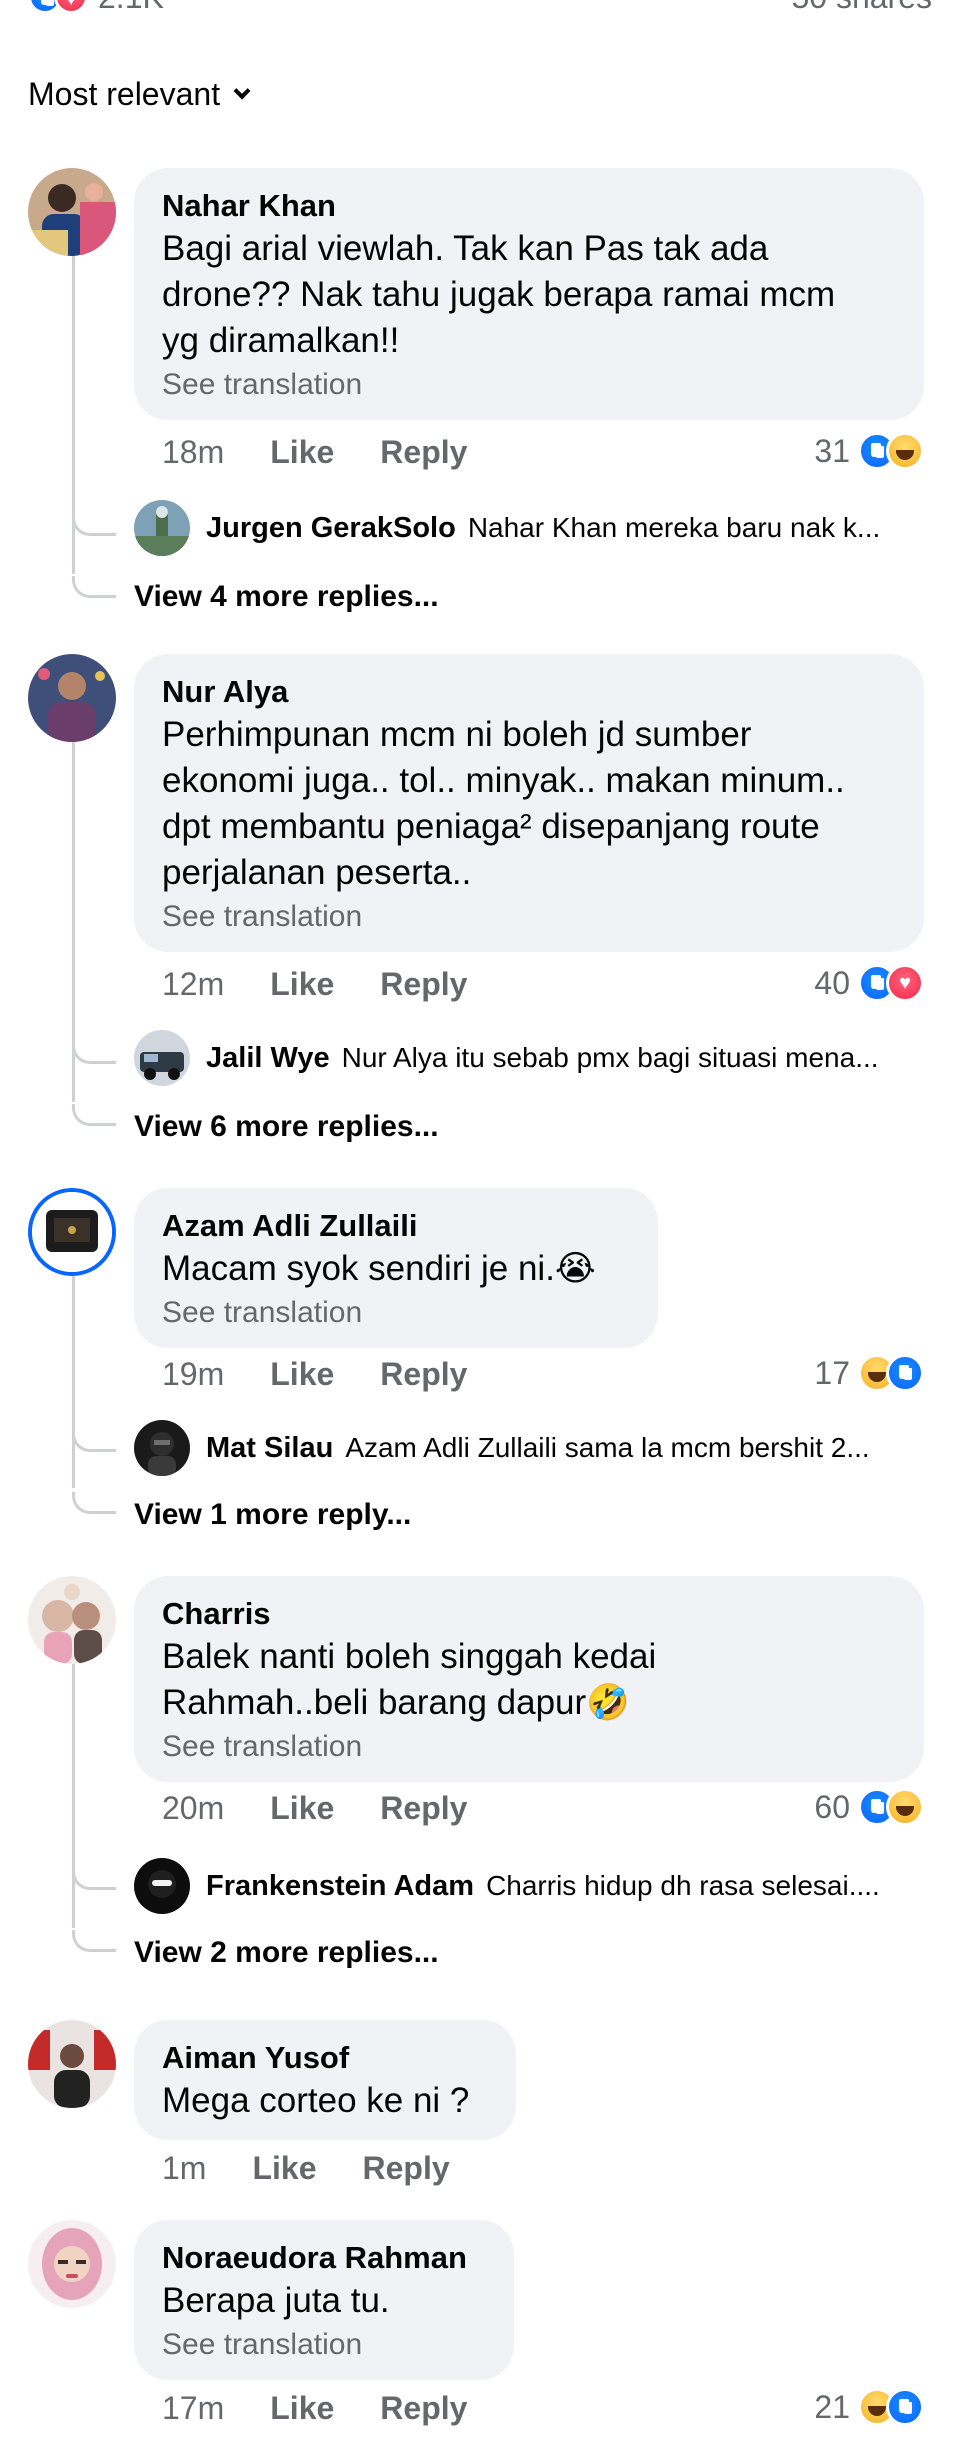 This screenshot has height=2441, width=960. What do you see at coordinates (869, 1807) in the screenshot?
I see `comment-reactions: 60` at bounding box center [869, 1807].